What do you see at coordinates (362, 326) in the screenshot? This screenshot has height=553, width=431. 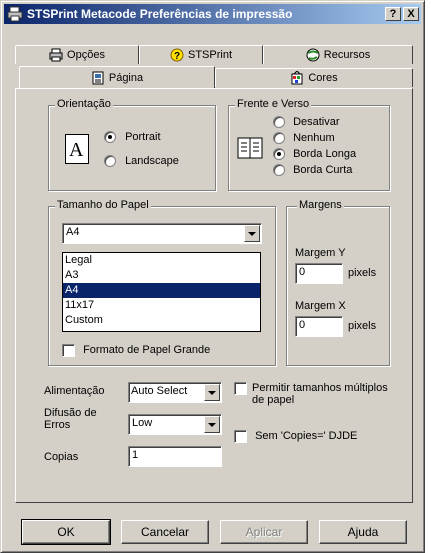 I see `margin-x-unit: pixels` at bounding box center [362, 326].